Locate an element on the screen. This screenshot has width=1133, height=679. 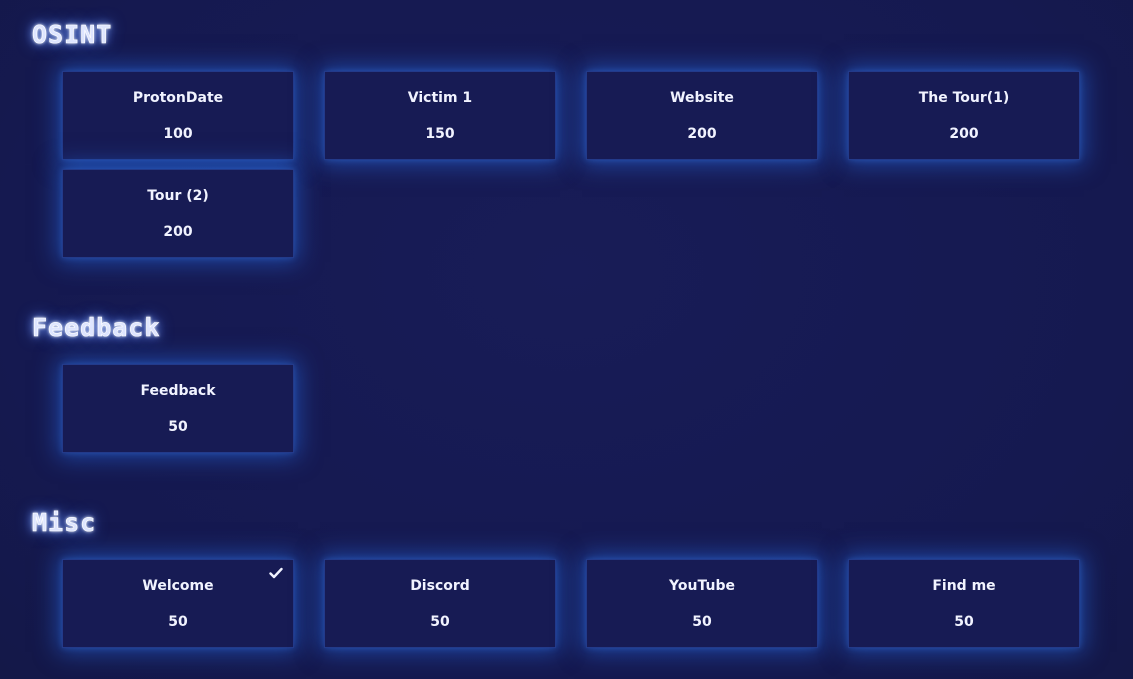
challenge-name: Tour (2) is located at coordinates (178, 196).